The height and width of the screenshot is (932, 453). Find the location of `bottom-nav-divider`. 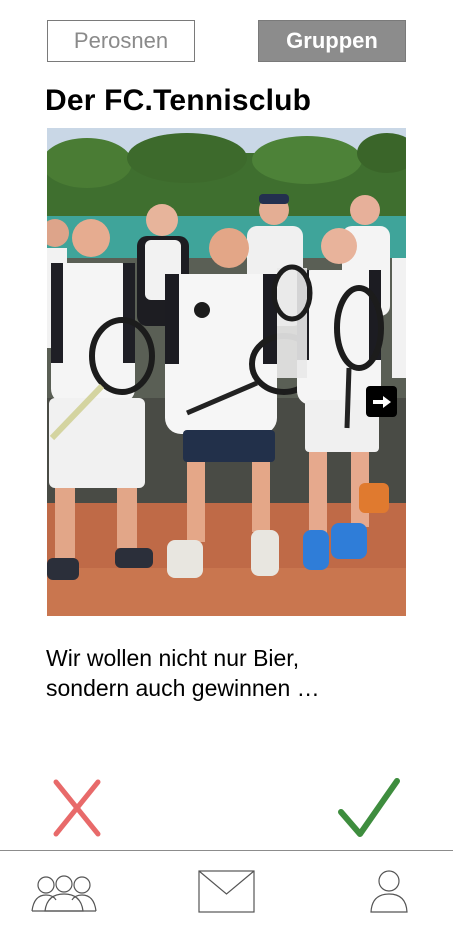

bottom-nav-divider is located at coordinates (226, 850).